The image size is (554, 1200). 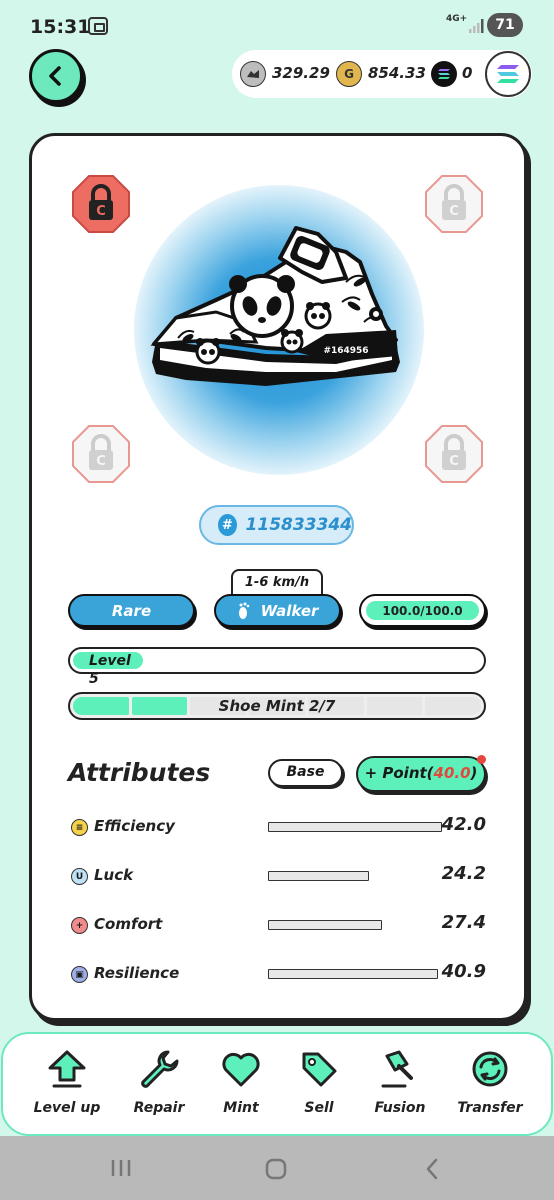 I want to click on gem-socket-bottom-left: C, so click(x=101, y=454).